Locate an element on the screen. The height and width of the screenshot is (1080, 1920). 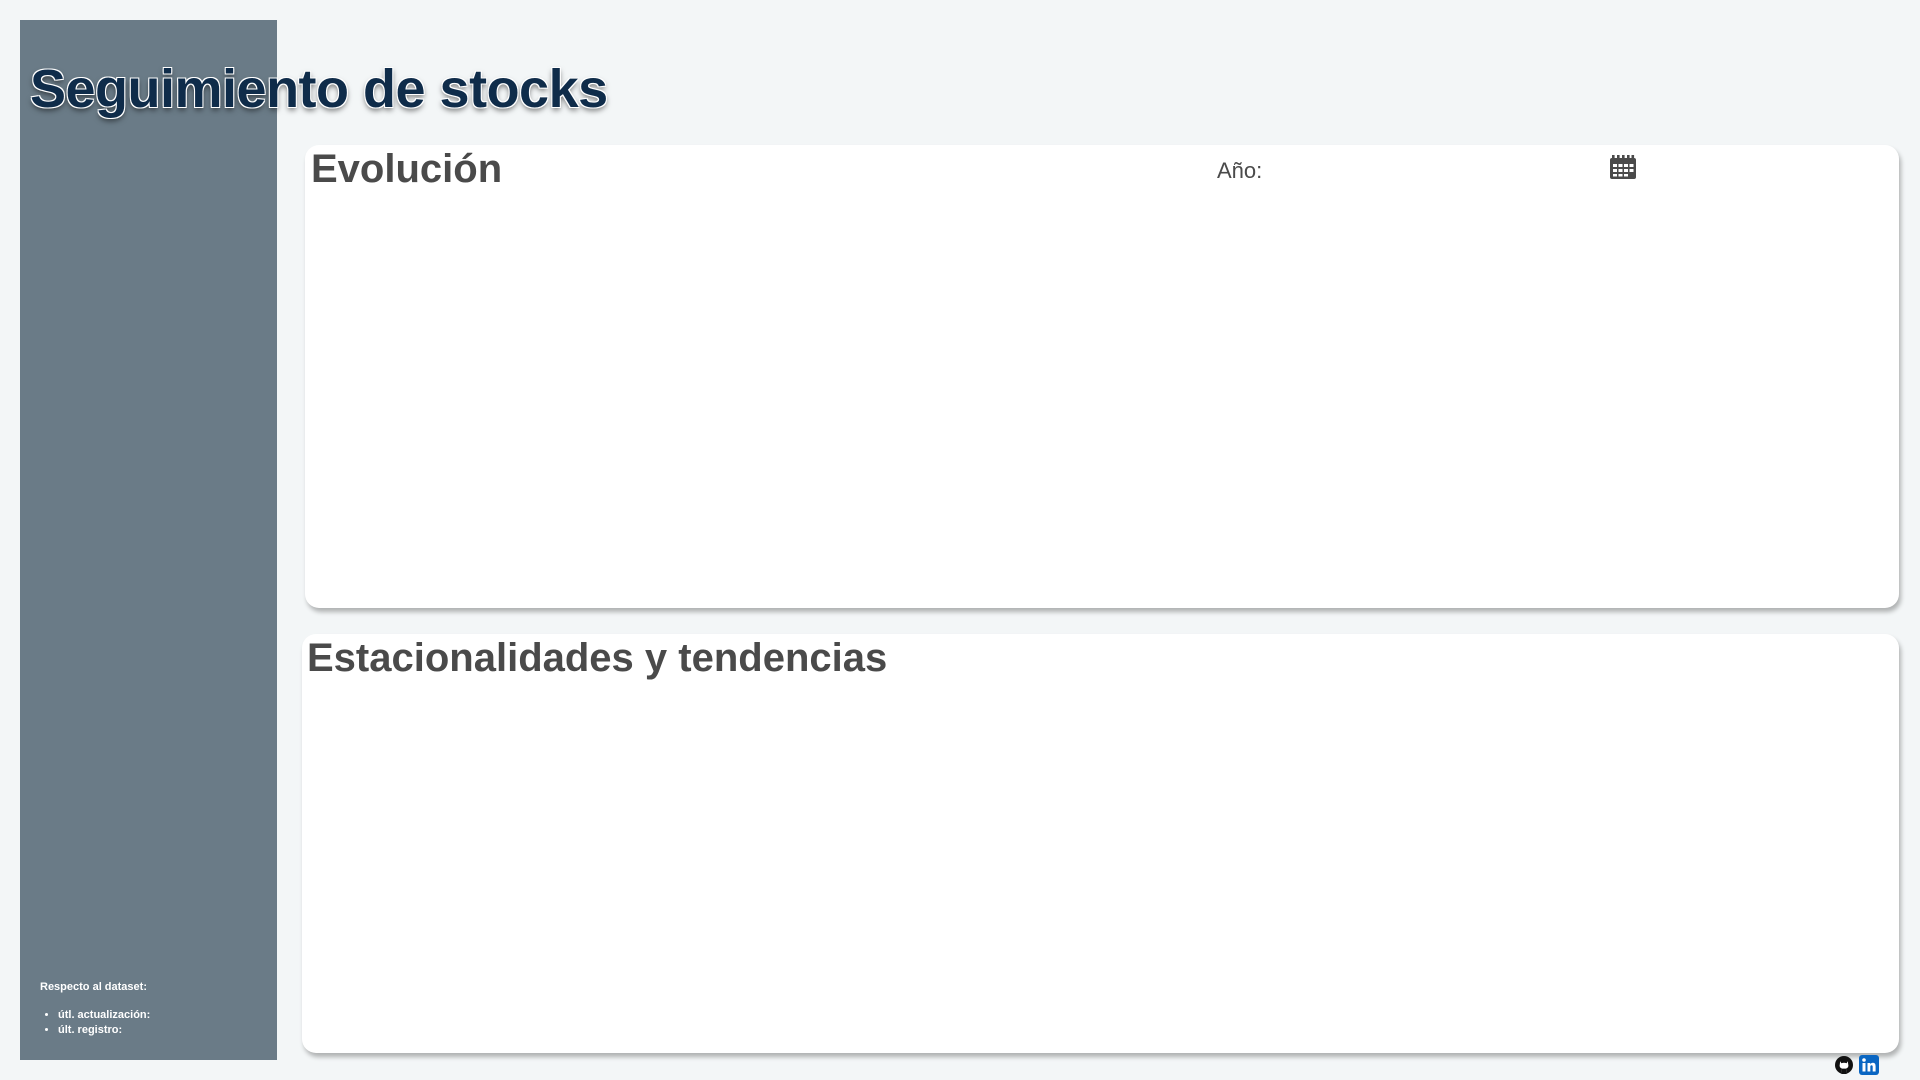
year-picker is located at coordinates (1495, 168).